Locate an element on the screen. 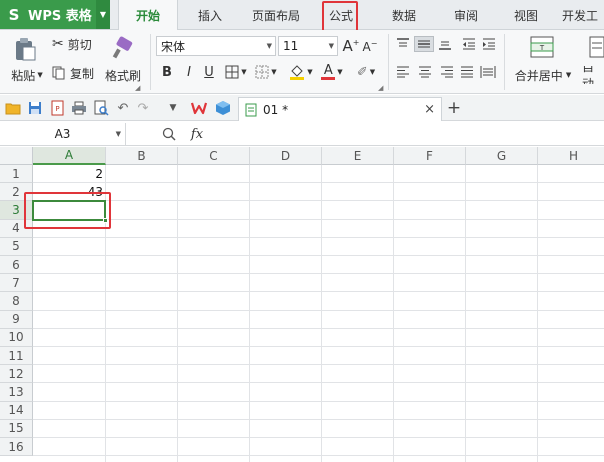  row-header-9: 9 is located at coordinates (16, 319).